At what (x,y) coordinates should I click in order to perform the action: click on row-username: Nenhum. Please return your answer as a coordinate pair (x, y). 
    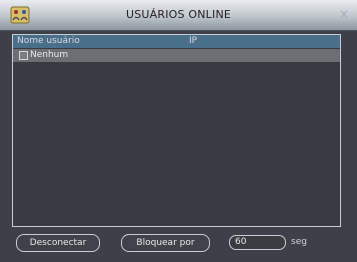
    Looking at the image, I should click on (49, 55).